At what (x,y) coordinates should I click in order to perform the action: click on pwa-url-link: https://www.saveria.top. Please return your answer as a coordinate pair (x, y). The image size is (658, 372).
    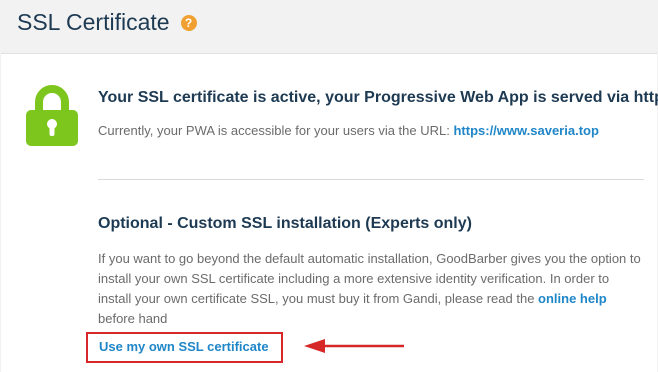
    Looking at the image, I should click on (525, 130).